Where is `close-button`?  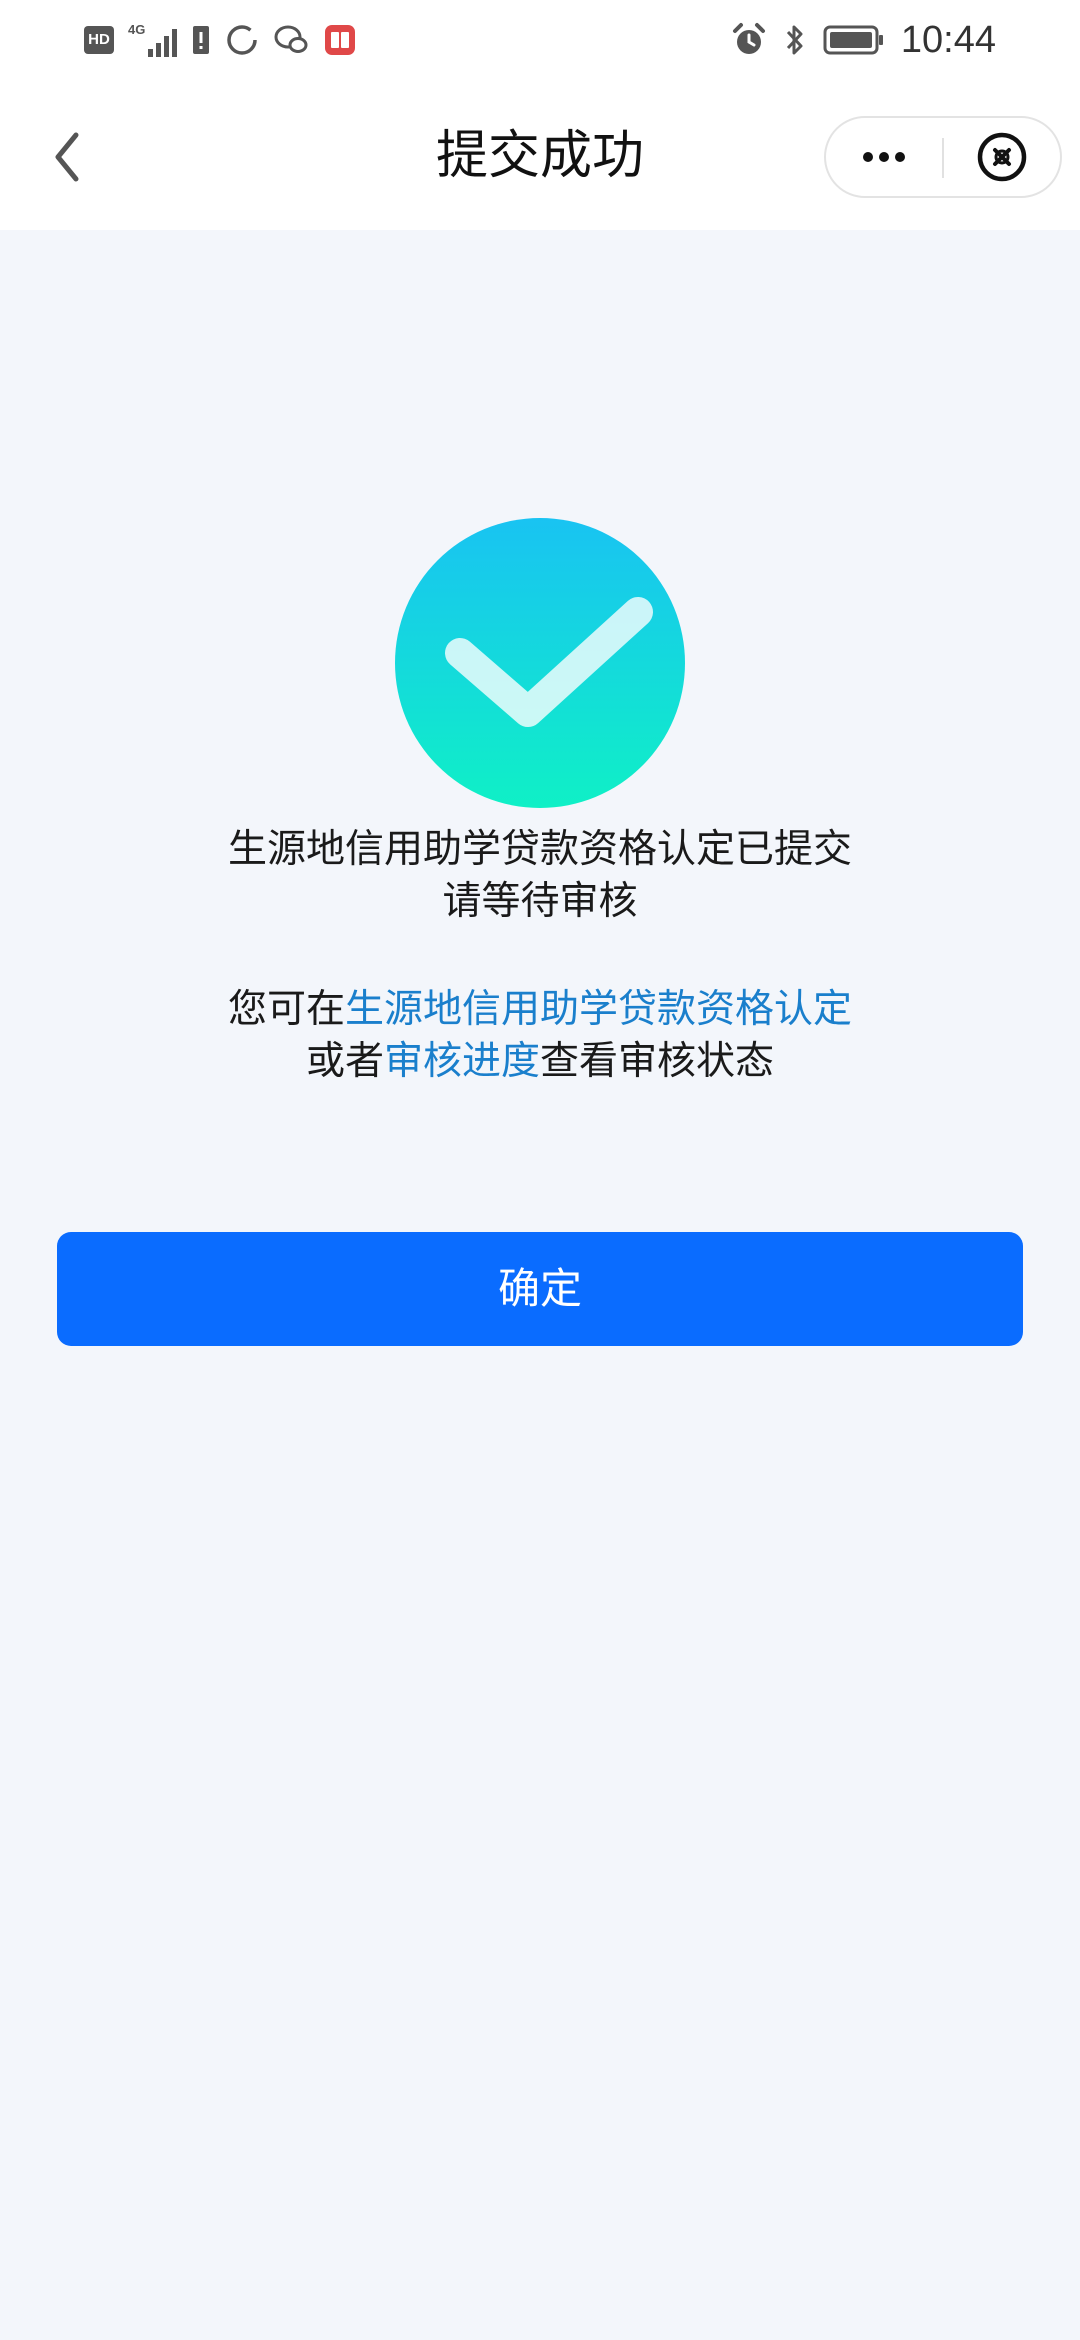
close-button is located at coordinates (1003, 157).